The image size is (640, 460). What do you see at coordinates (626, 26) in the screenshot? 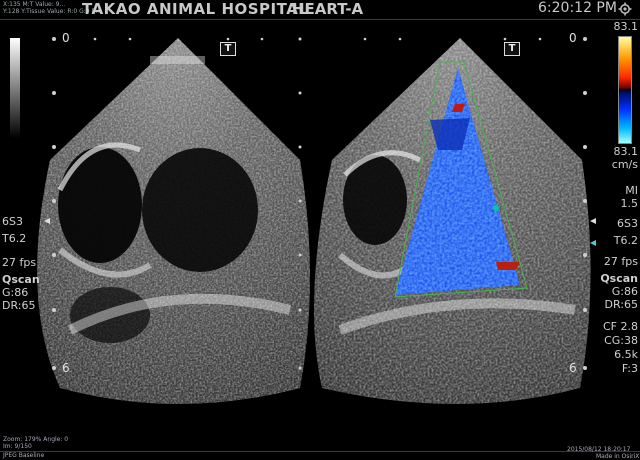
I see `velocity-scale-top: 83.1` at bounding box center [626, 26].